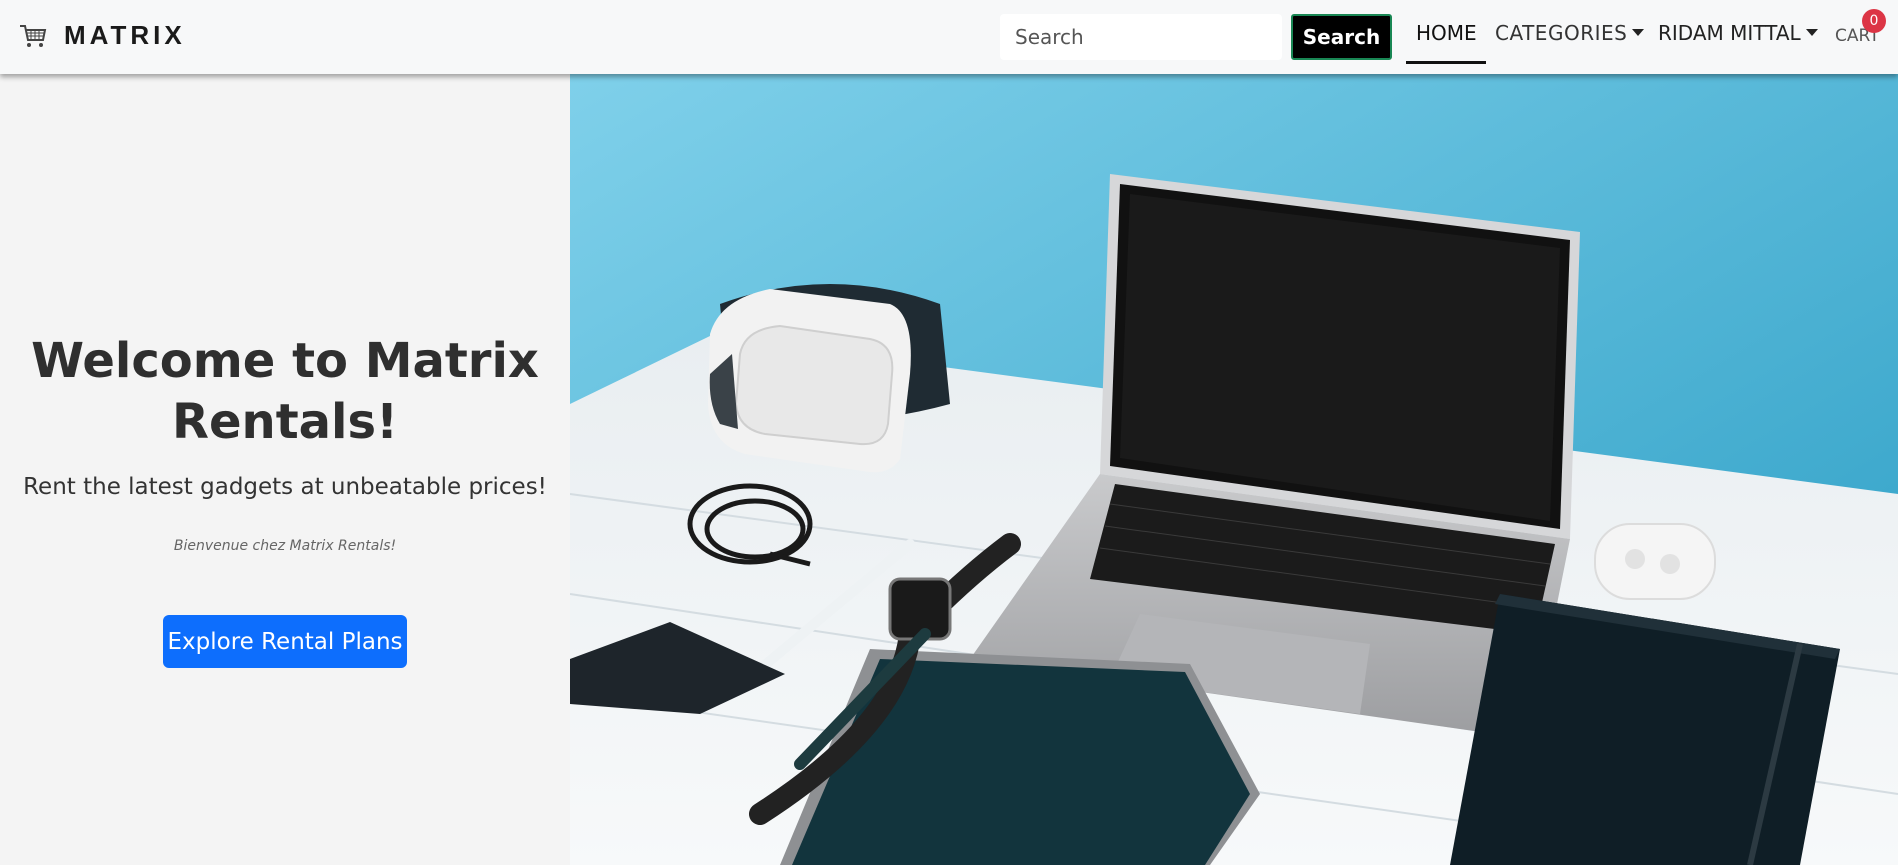  I want to click on nav-categories-dropdown: CATEGORIES, so click(1570, 33).